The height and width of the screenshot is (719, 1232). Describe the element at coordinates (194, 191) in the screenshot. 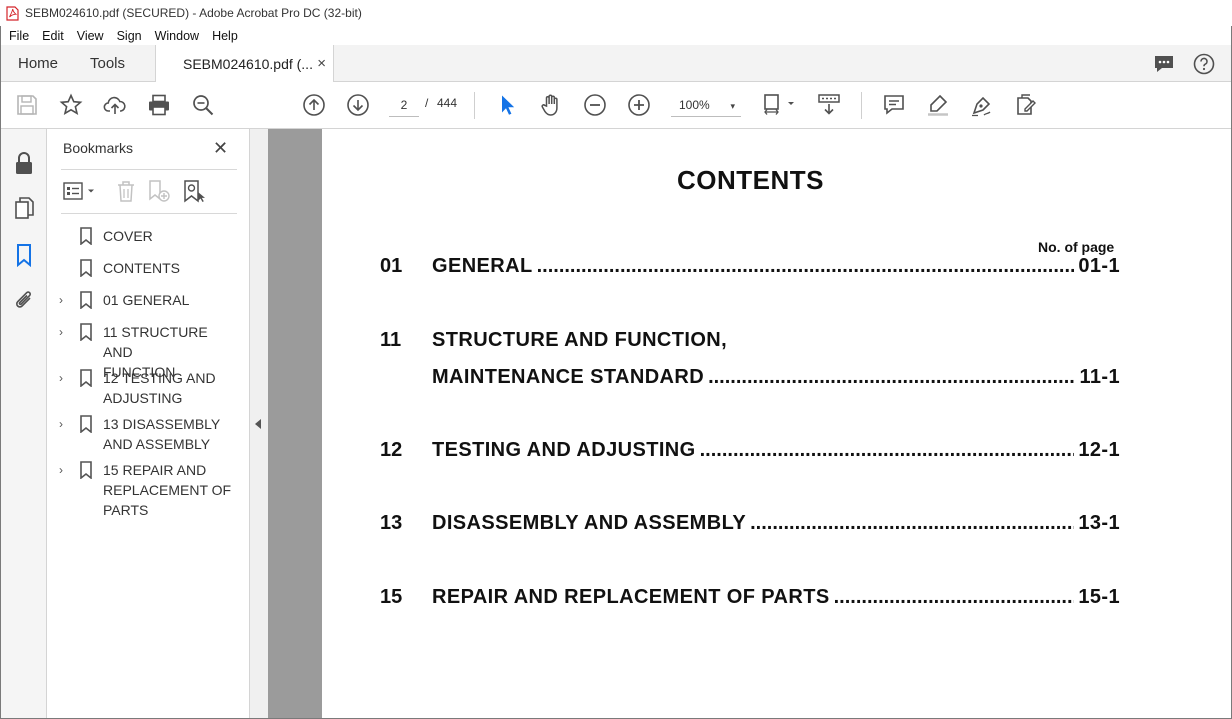

I see `find-bookmark-icon` at that location.